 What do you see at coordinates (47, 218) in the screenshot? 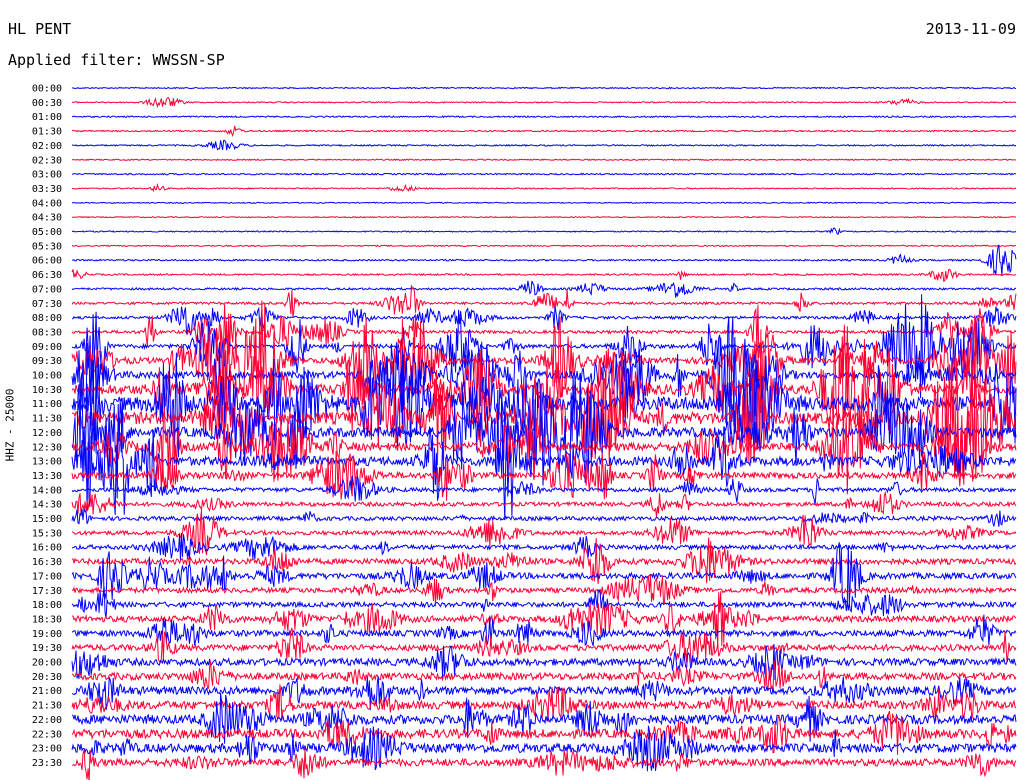
I see `row-time-label: 04:30` at bounding box center [47, 218].